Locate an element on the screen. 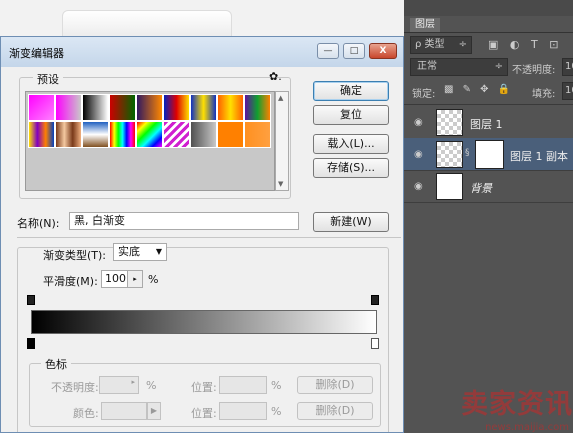  maximize-button: □ is located at coordinates (354, 51).